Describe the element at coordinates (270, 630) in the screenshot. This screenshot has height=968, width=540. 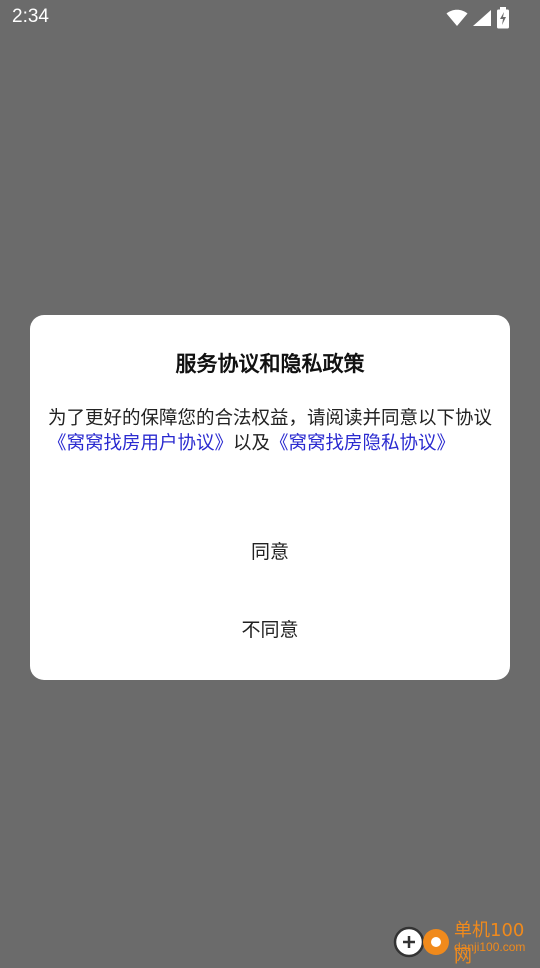
I see `disagree-button: 不同意` at that location.